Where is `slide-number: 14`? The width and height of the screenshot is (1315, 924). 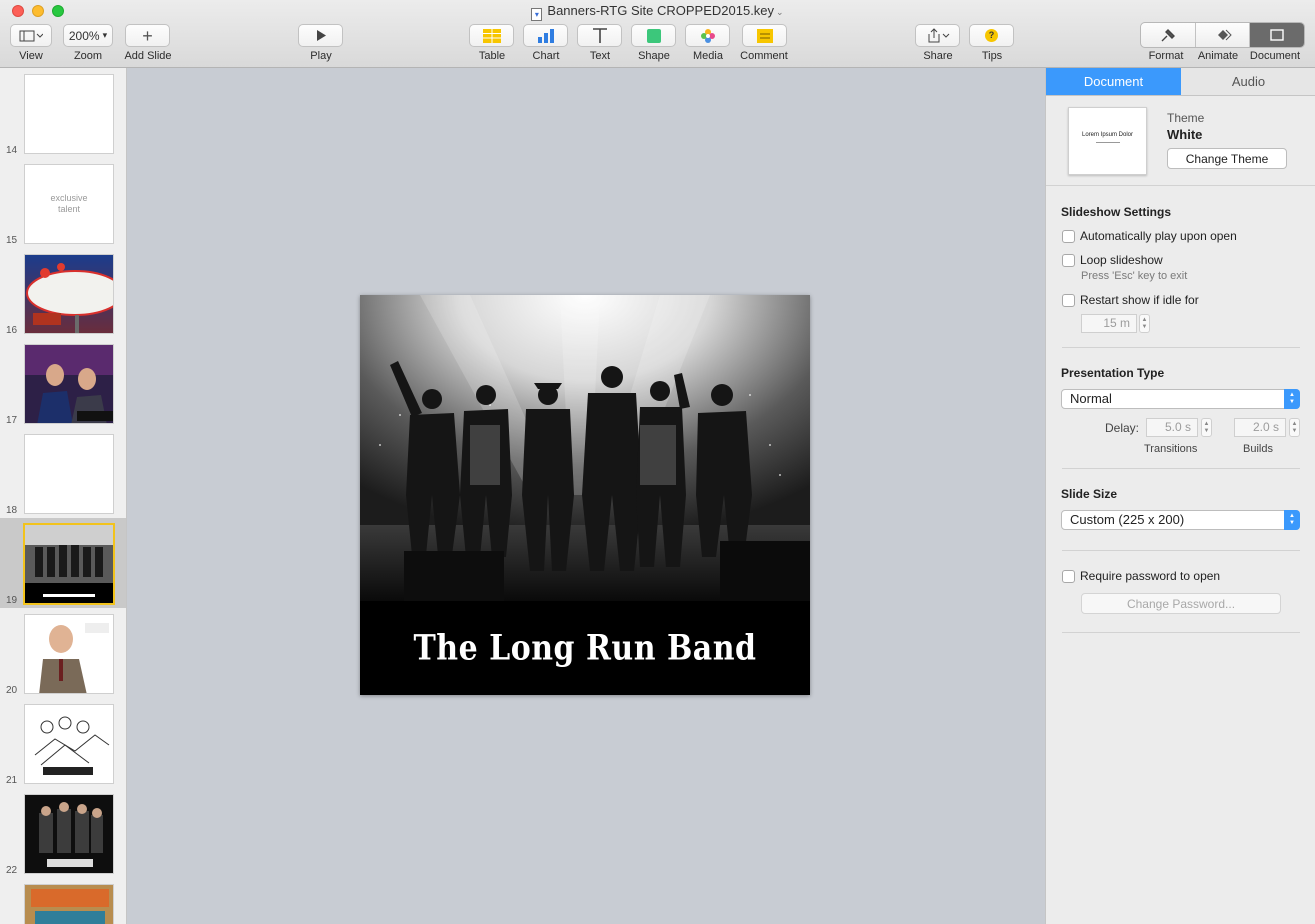 slide-number: 14 is located at coordinates (12, 150).